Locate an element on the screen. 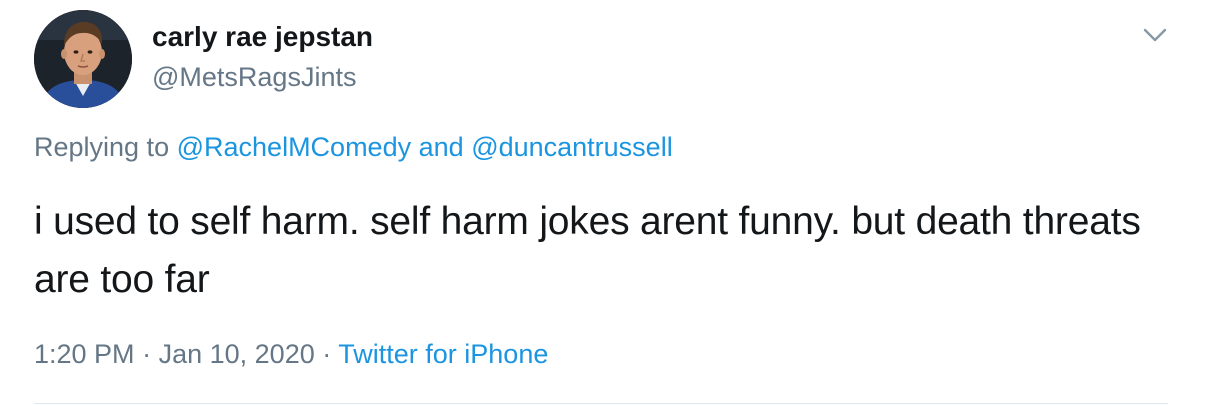 The image size is (1210, 406). reply-prefix: Replying to is located at coordinates (102, 147).